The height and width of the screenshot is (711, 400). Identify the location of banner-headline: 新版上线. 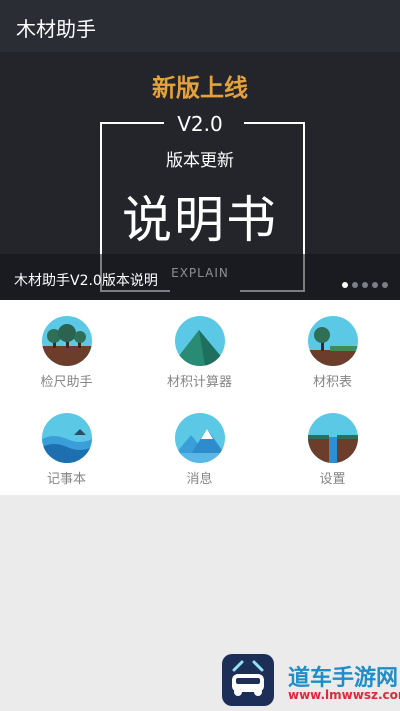
(200, 88).